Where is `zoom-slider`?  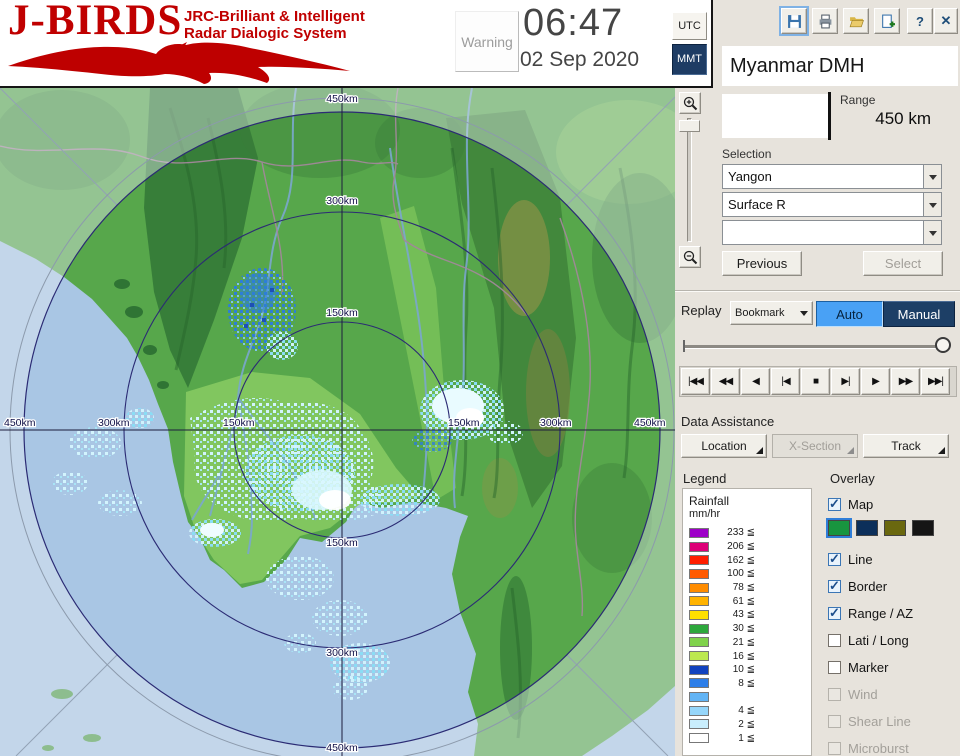 zoom-slider is located at coordinates (689, 180).